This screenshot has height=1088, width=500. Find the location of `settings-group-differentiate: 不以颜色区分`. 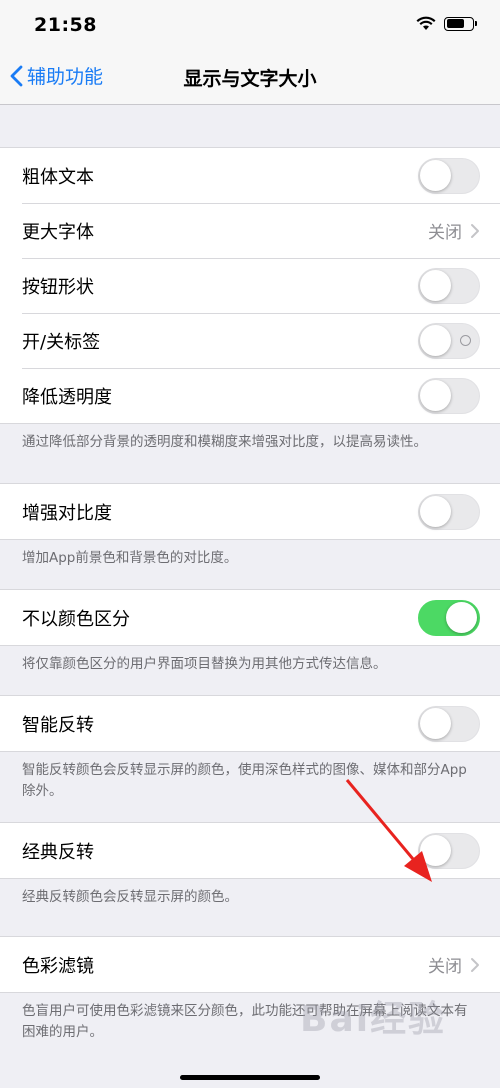

settings-group-differentiate: 不以颜色区分 is located at coordinates (250, 617).